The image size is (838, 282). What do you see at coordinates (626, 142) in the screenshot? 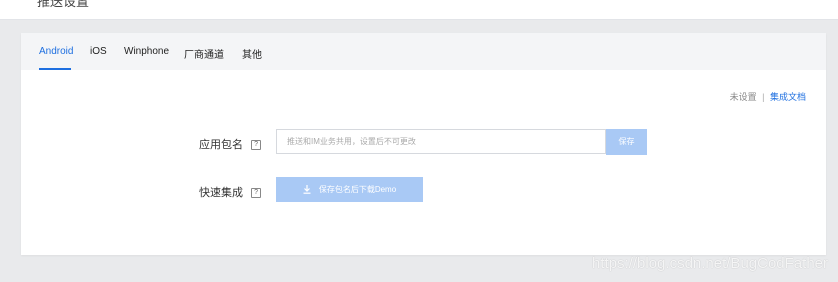
I see `save-button: 保存` at bounding box center [626, 142].